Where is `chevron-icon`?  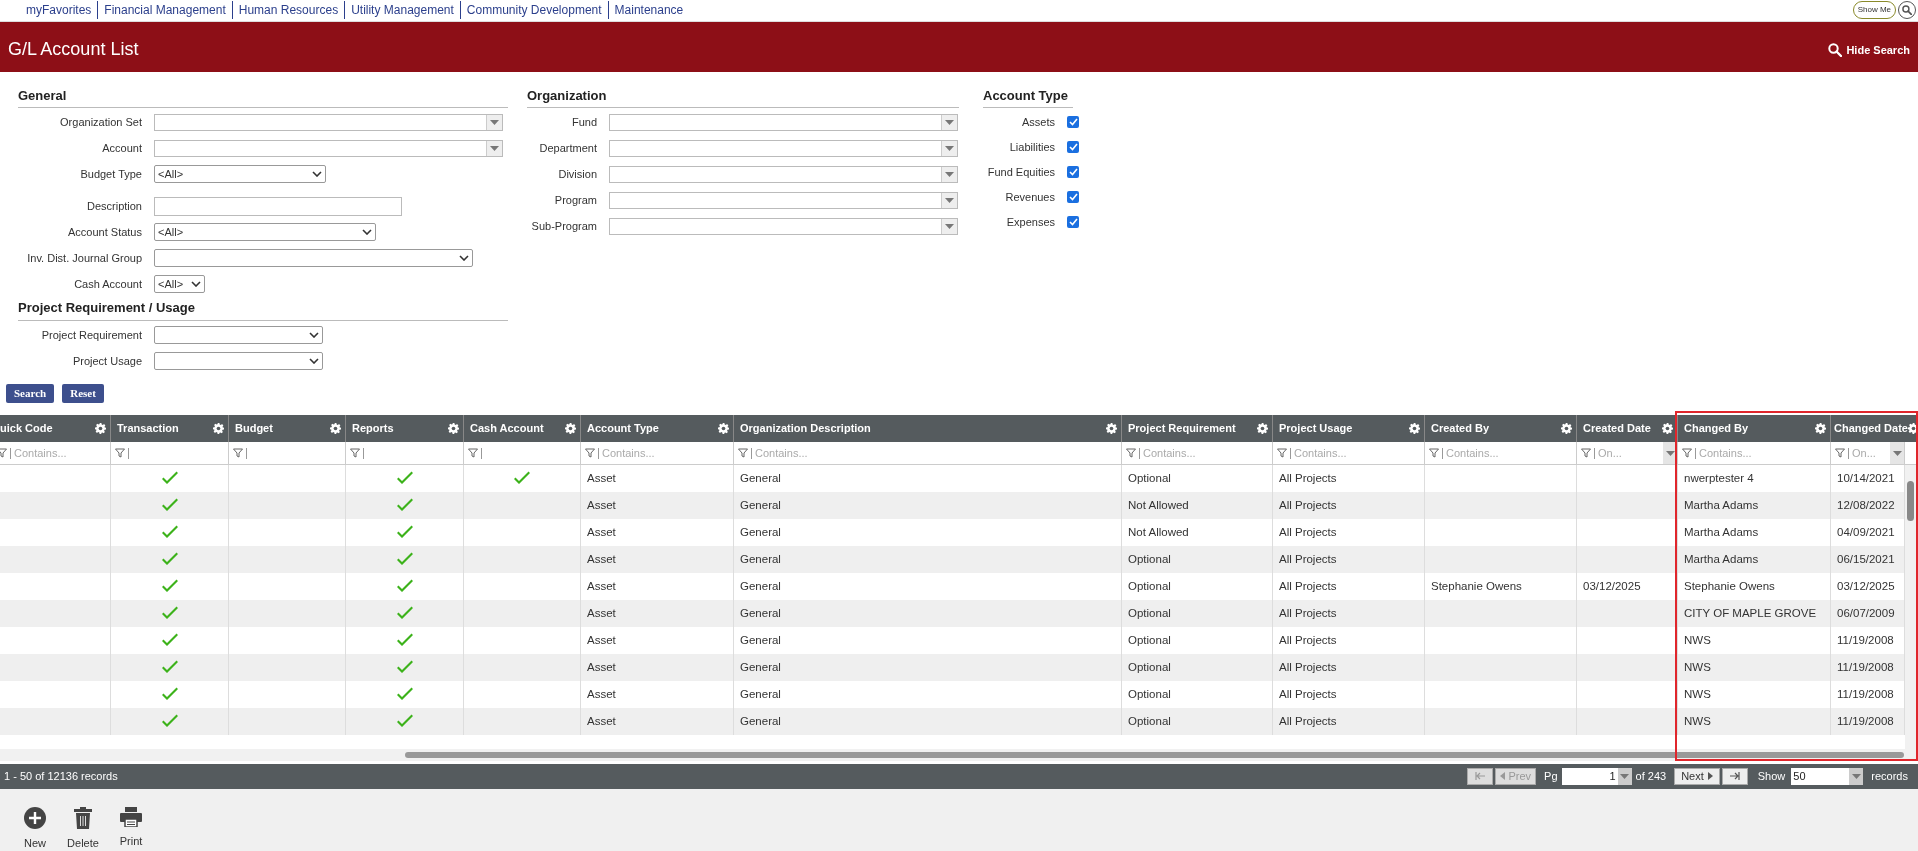 chevron-icon is located at coordinates (367, 232).